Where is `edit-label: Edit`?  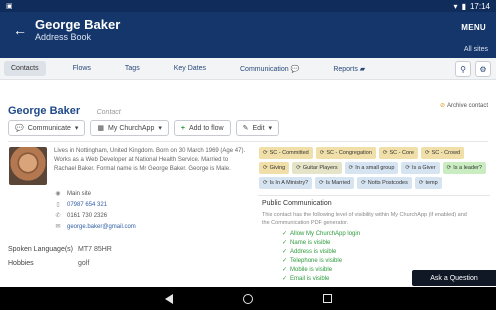 edit-label: Edit is located at coordinates (258, 128).